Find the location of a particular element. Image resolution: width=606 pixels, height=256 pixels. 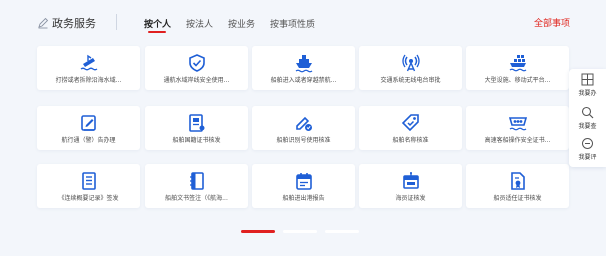

ship-icon is located at coordinates (303, 64).